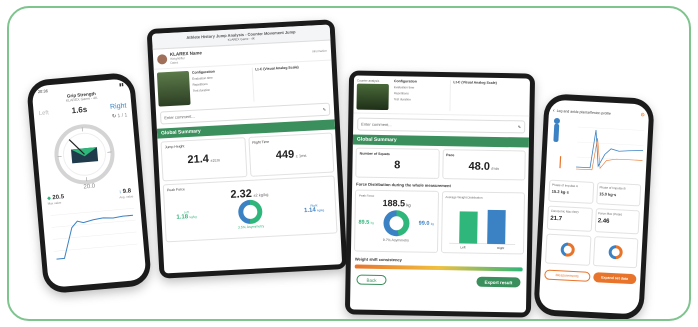  Describe the element at coordinates (404, 87) in the screenshot. I see `config-item: Evaluation time` at that location.